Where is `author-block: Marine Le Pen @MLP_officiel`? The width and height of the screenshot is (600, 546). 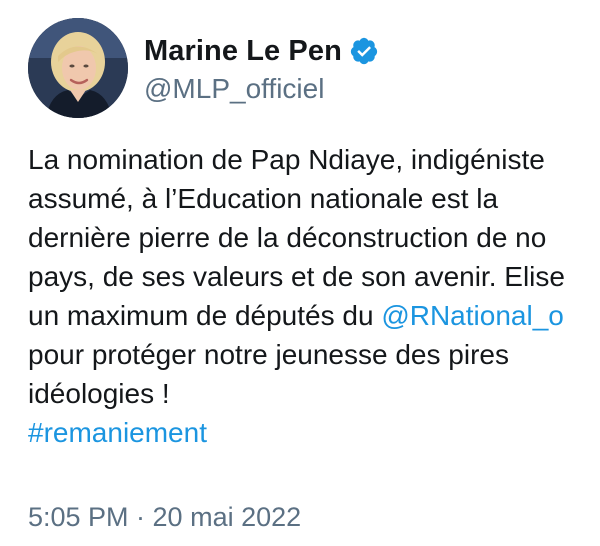 author-block: Marine Le Pen @MLP_officiel is located at coordinates (261, 68).